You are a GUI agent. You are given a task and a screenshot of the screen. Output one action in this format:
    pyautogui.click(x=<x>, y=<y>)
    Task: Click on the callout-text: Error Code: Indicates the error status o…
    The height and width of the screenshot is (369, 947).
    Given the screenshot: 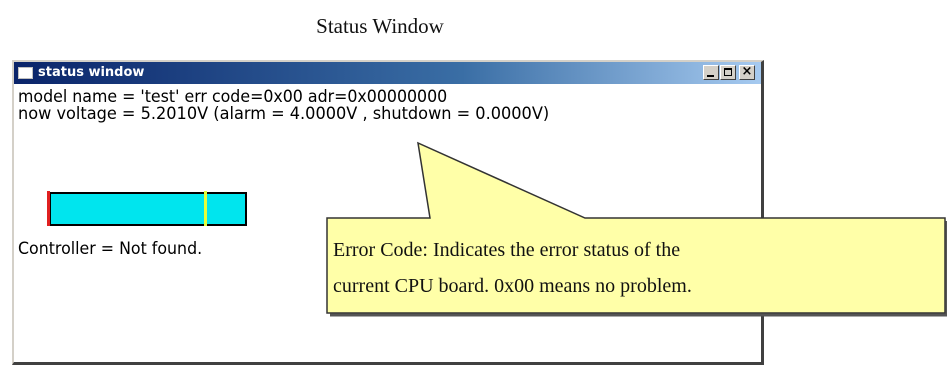 What is the action you would take?
    pyautogui.click(x=639, y=268)
    